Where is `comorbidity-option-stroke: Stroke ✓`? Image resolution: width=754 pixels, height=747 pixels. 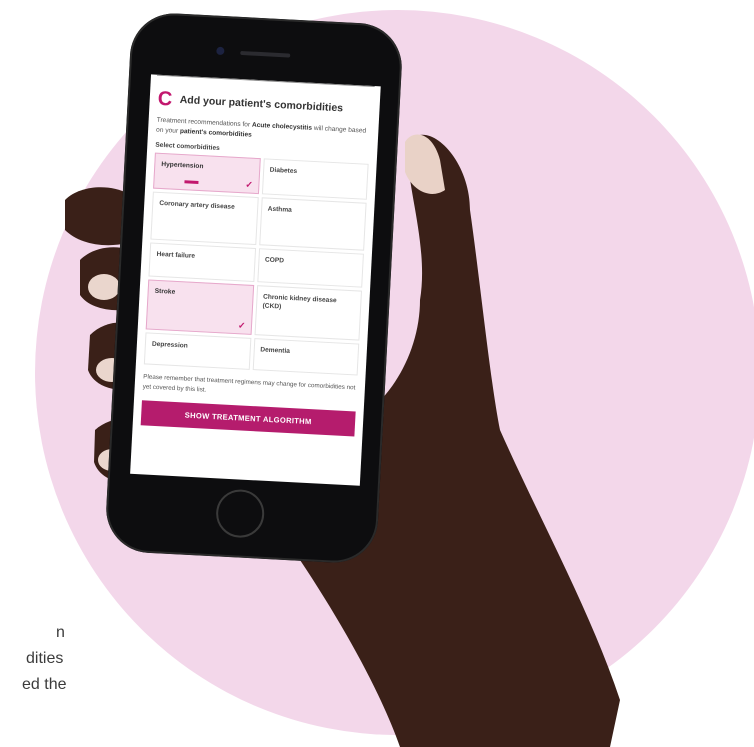
comorbidity-option-stroke: Stroke ✓ is located at coordinates (199, 307).